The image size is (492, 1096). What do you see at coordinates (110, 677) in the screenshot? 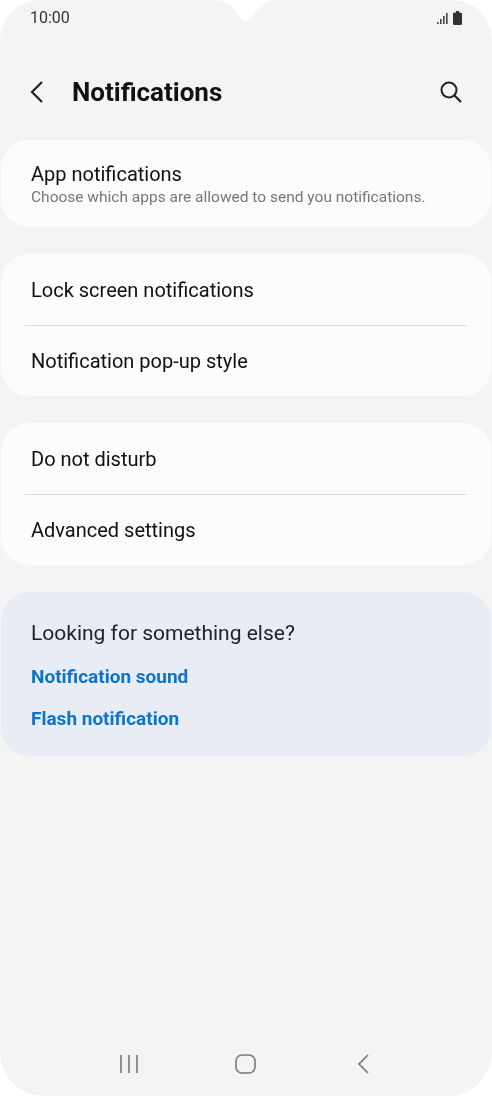
I see `suggestion-link: Notification sound` at bounding box center [110, 677].